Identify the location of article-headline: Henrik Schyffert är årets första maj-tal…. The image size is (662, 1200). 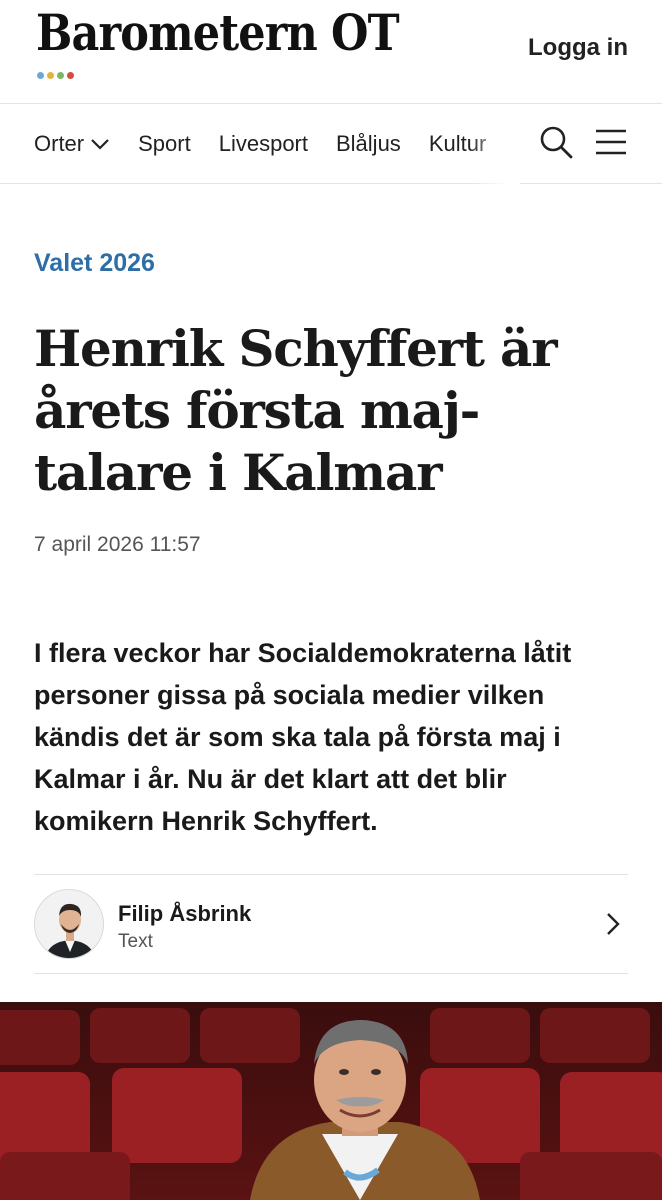
(296, 410).